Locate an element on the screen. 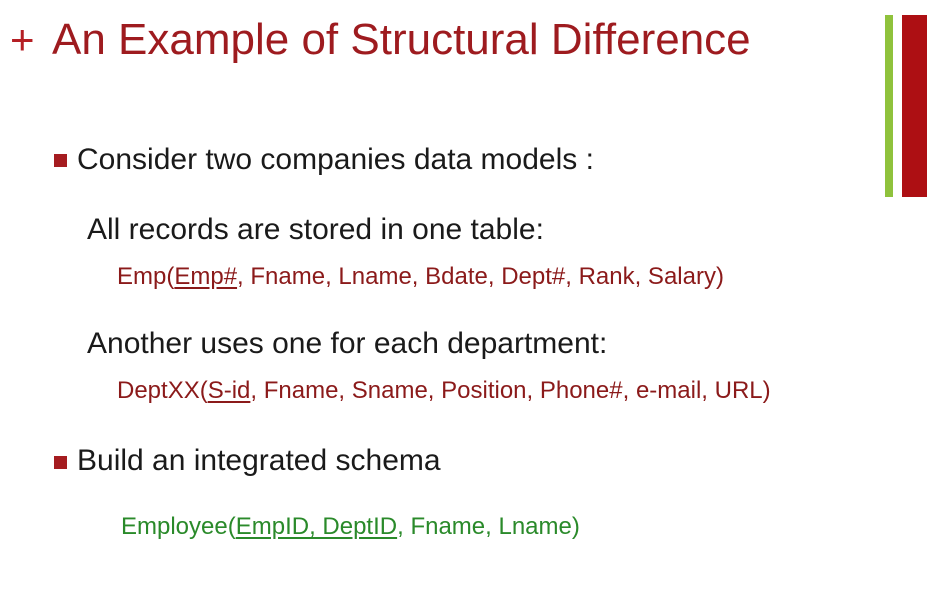 The image size is (927, 595). schema-deptxx-prefix: DeptXX( is located at coordinates (162, 390).